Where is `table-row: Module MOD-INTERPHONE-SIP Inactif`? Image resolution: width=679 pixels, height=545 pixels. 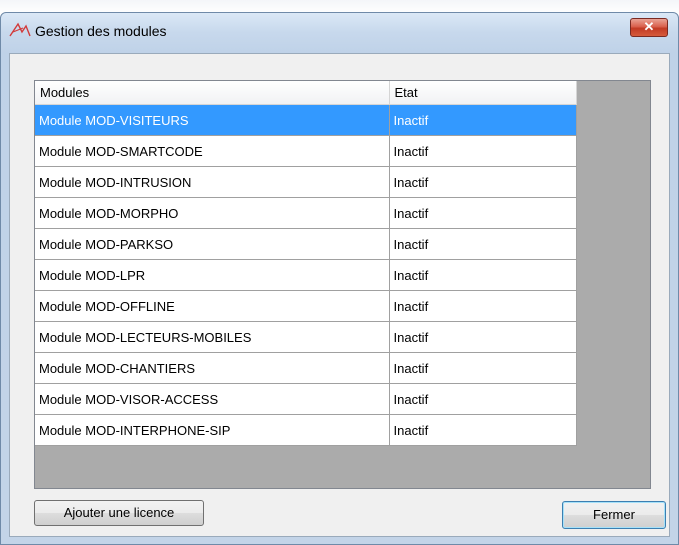 table-row: Module MOD-INTERPHONE-SIP Inactif is located at coordinates (306, 430).